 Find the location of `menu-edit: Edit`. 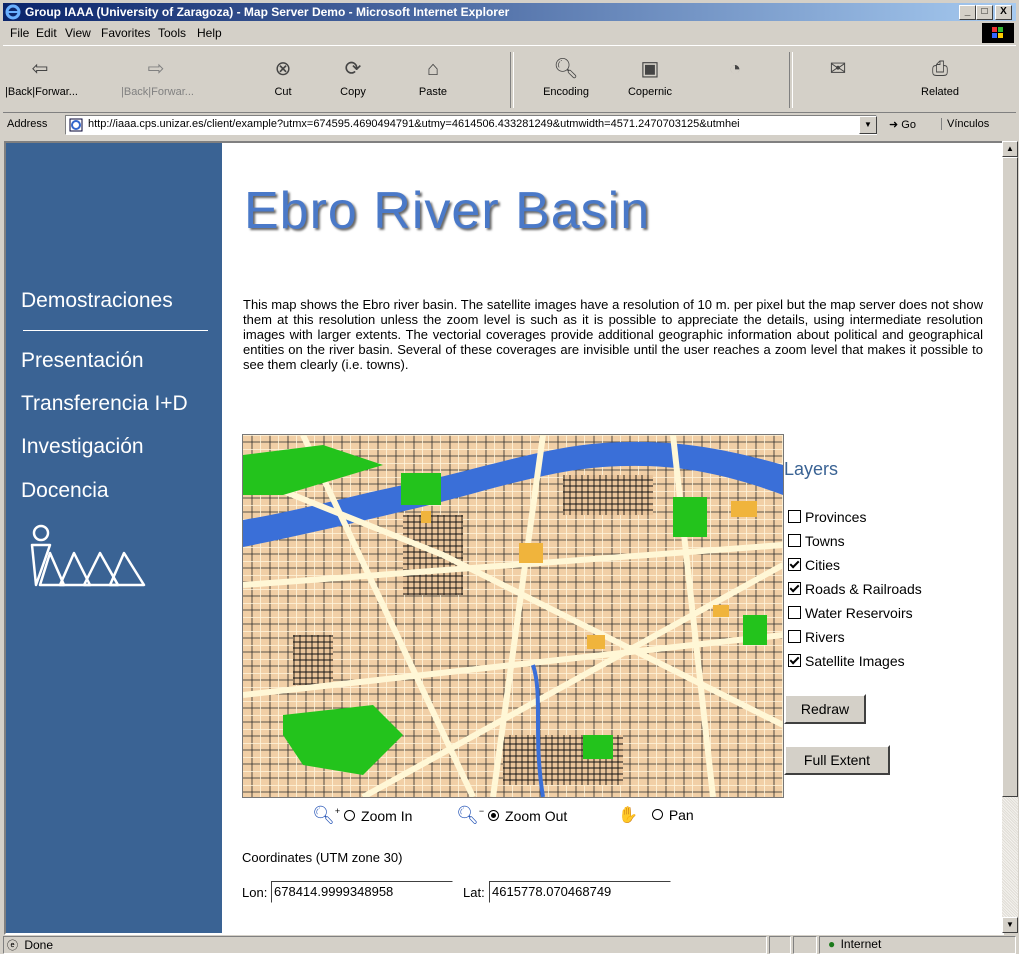

menu-edit: Edit is located at coordinates (46, 33).